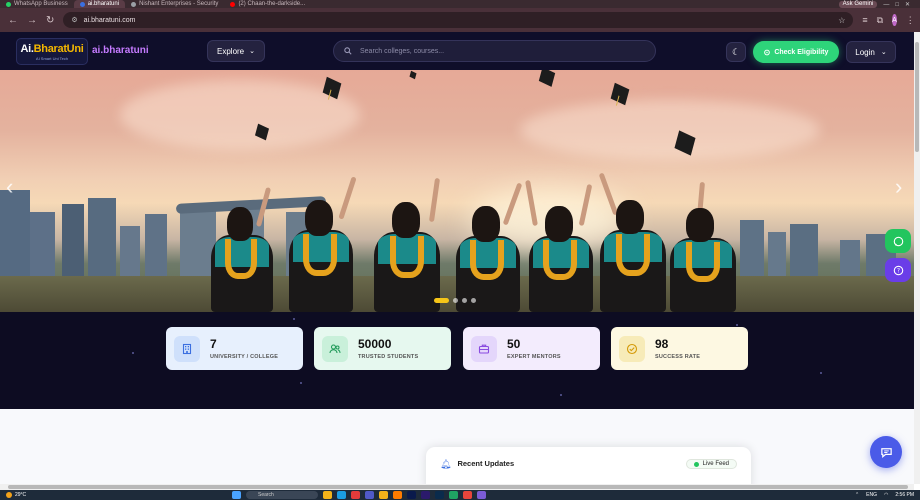  Describe the element at coordinates (678, 357) in the screenshot. I see `stat-label: SUCCESS RATE` at that location.